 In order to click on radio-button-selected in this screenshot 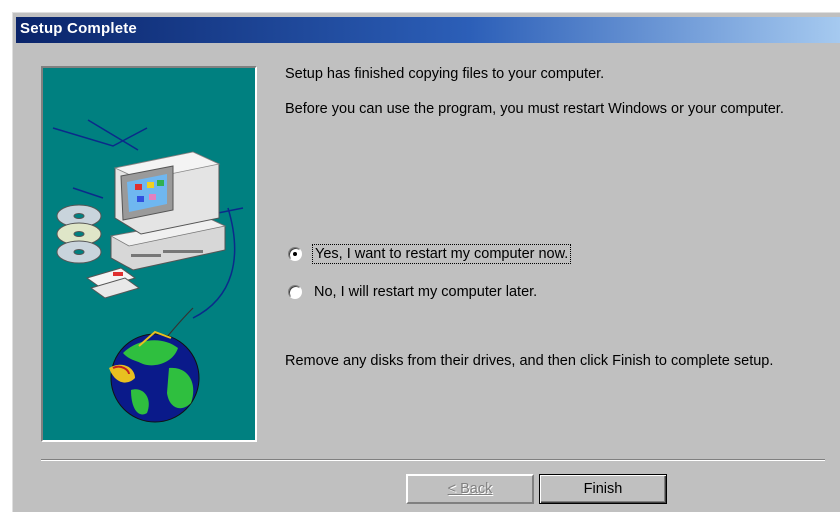, I will do `click(295, 254)`.